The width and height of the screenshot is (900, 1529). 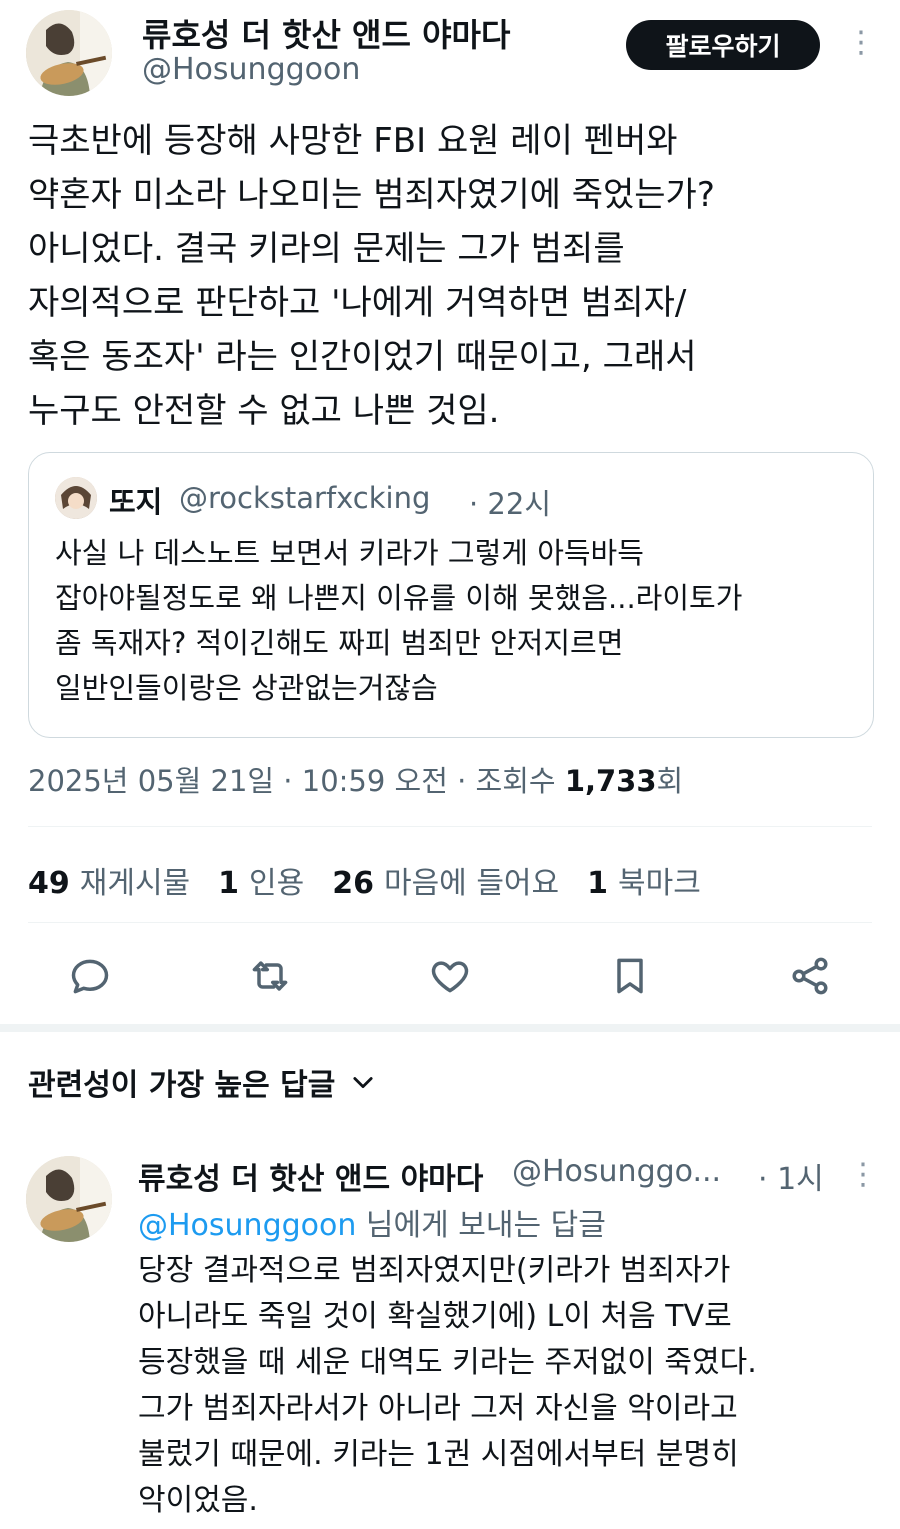 I want to click on quote-avatar-image, so click(x=76, y=498).